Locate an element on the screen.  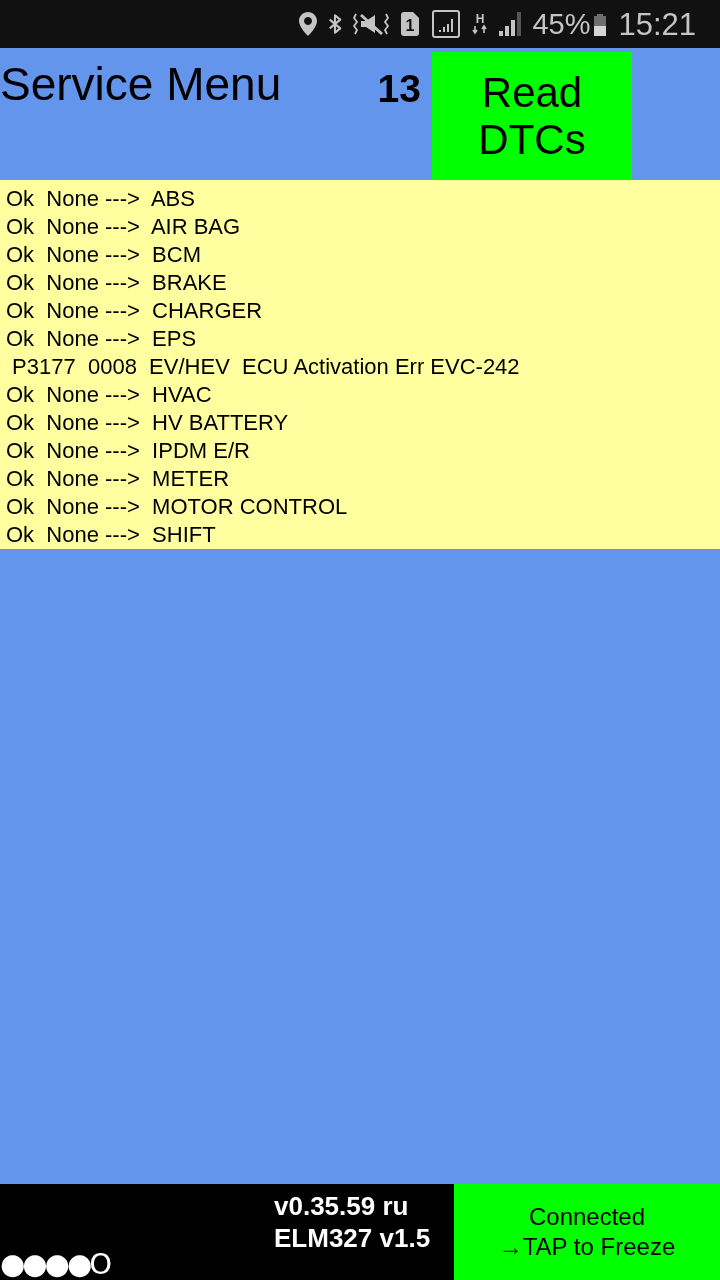
dtc-row-text: Ok None ---> IPDM E/R is located at coordinates (128, 451).